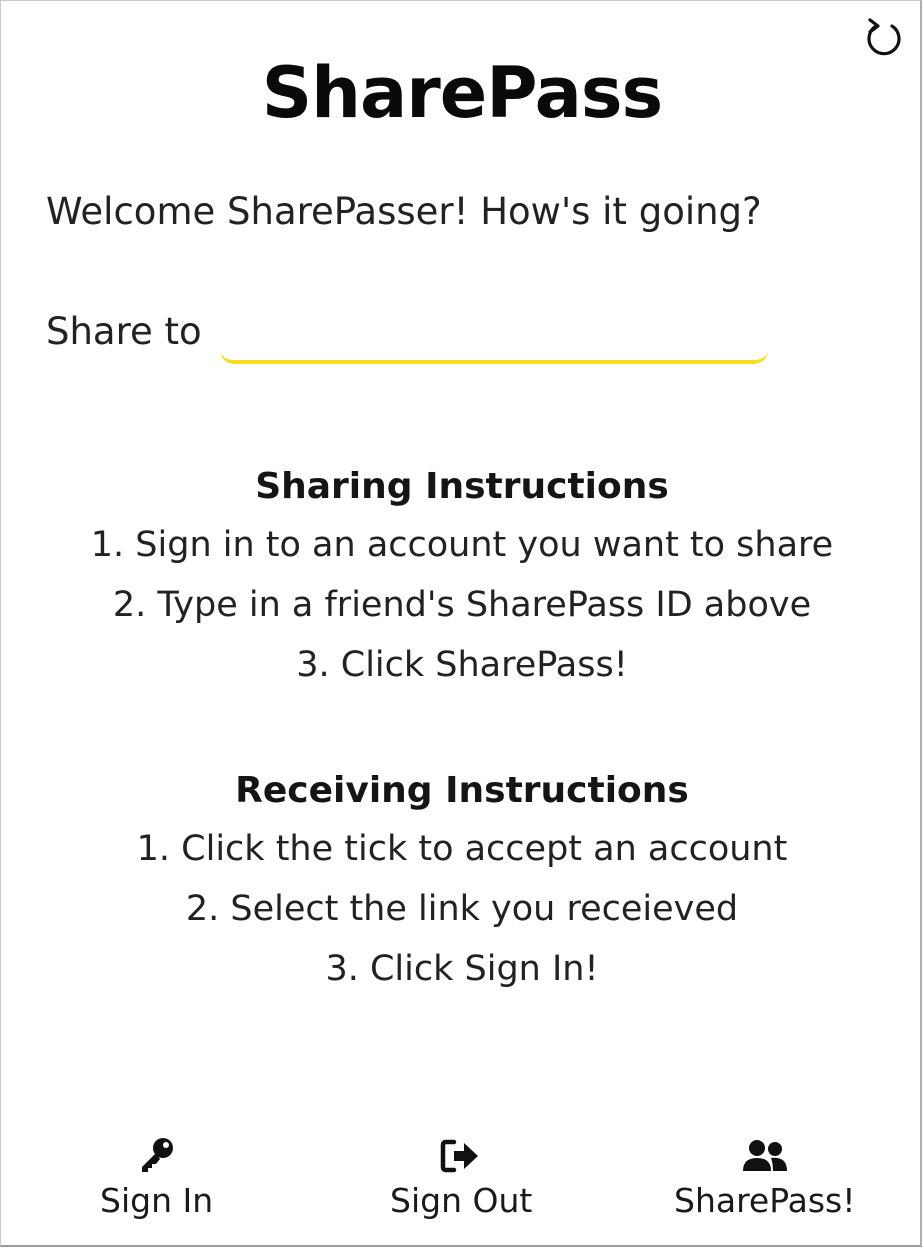  I want to click on receiving-step: 3. Click Sign In!, so click(462, 969).